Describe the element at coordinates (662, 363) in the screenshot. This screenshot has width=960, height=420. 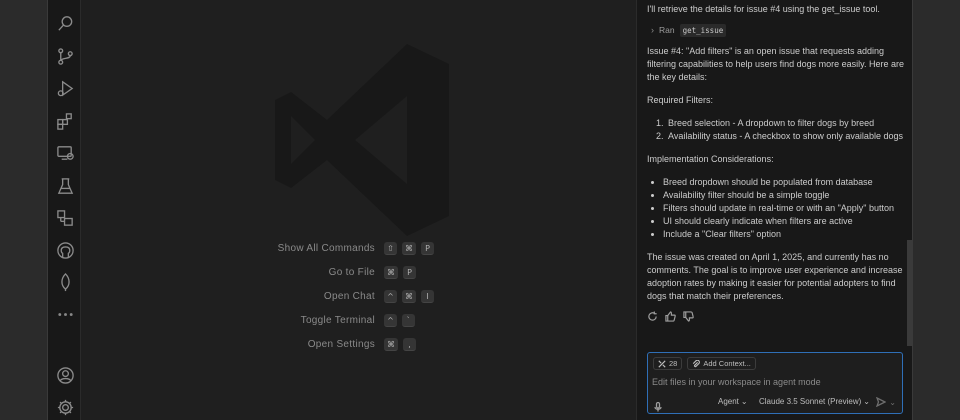
I see `tools-icon` at that location.